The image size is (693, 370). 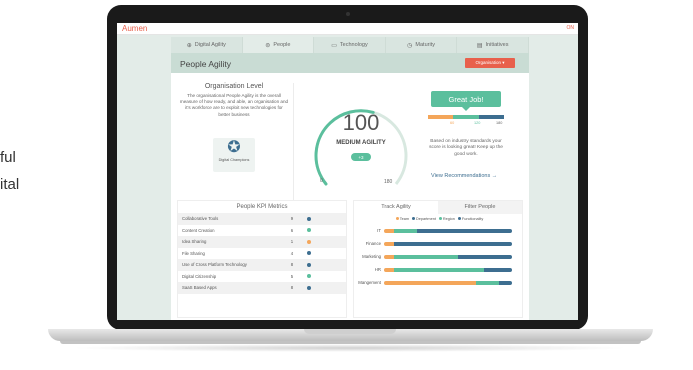 I want to click on brand-logo: Aumen, so click(x=134, y=28).